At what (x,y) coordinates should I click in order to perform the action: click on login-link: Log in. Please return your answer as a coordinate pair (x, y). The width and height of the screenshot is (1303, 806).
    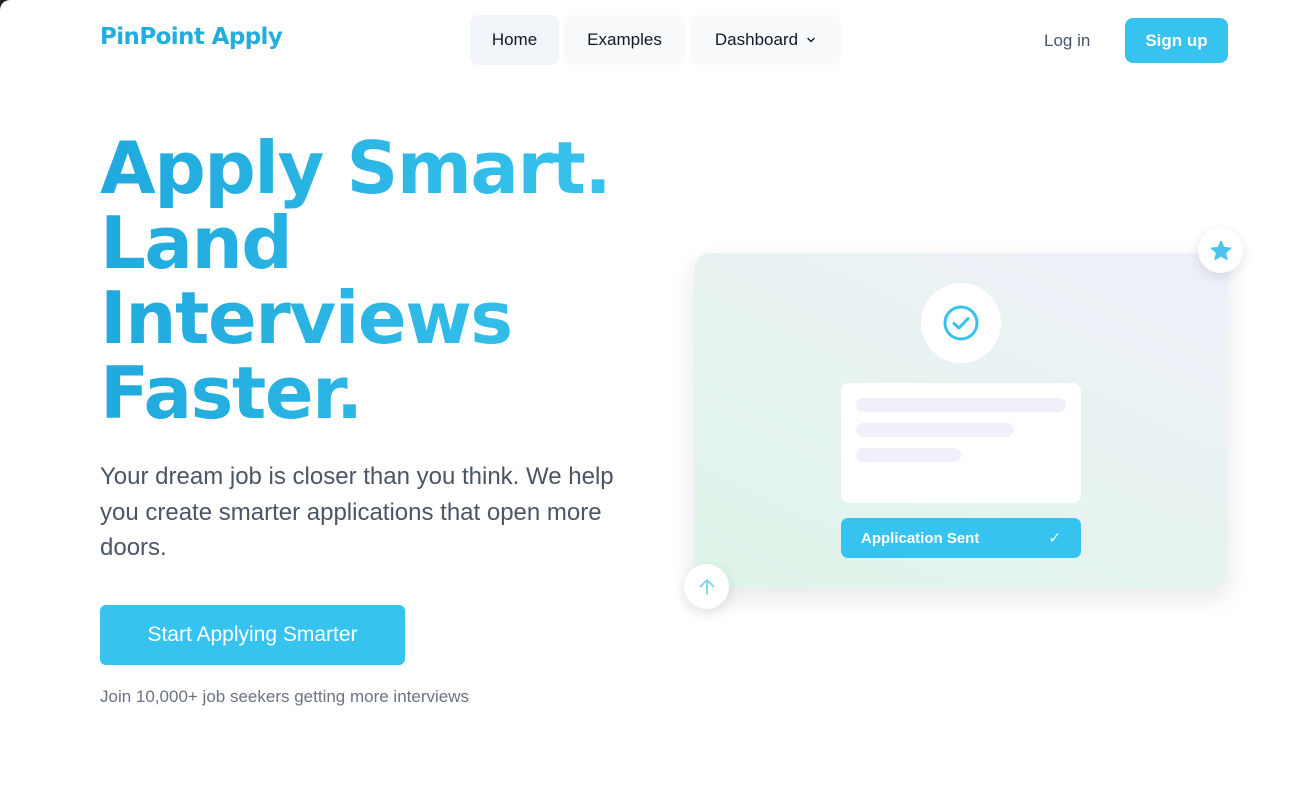
    Looking at the image, I should click on (1067, 41).